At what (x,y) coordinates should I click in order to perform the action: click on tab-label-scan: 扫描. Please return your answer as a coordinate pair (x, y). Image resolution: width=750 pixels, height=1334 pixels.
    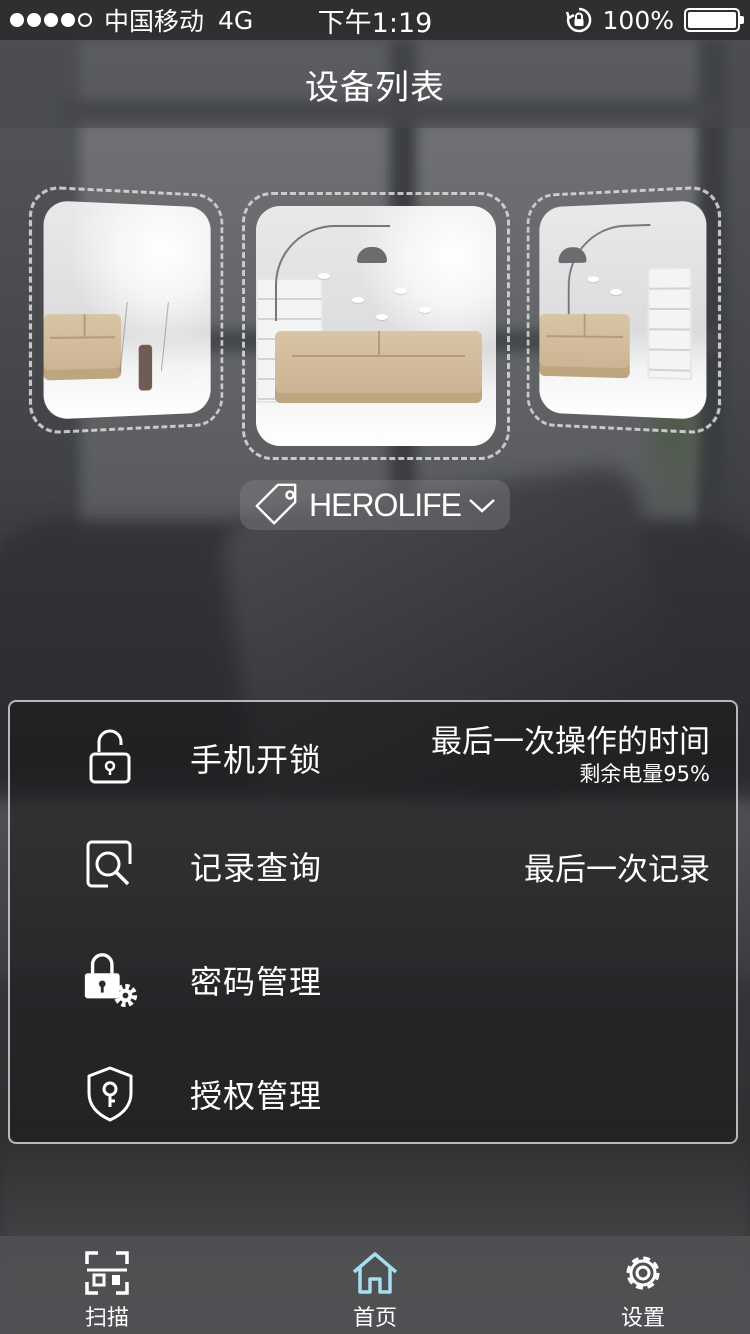
    Looking at the image, I should click on (106, 1318).